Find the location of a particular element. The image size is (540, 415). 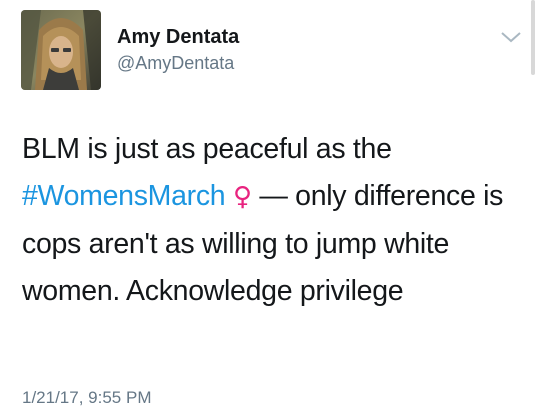

hashtag-link: #WomensMarch is located at coordinates (124, 196).